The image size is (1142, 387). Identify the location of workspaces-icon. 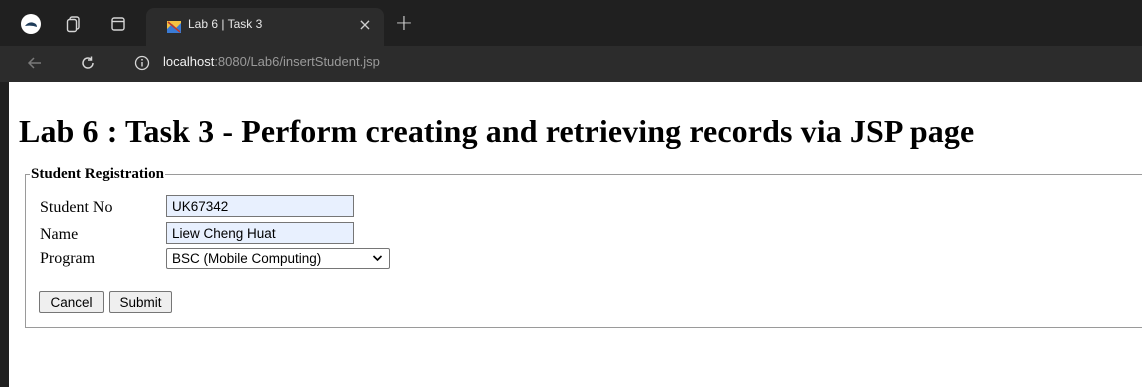
(74, 24).